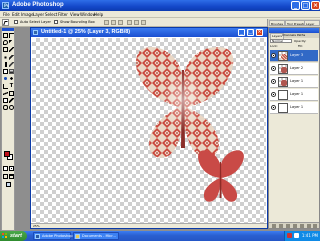  What do you see at coordinates (5, 64) in the screenshot?
I see `clone-stamp-icon` at bounding box center [5, 64].